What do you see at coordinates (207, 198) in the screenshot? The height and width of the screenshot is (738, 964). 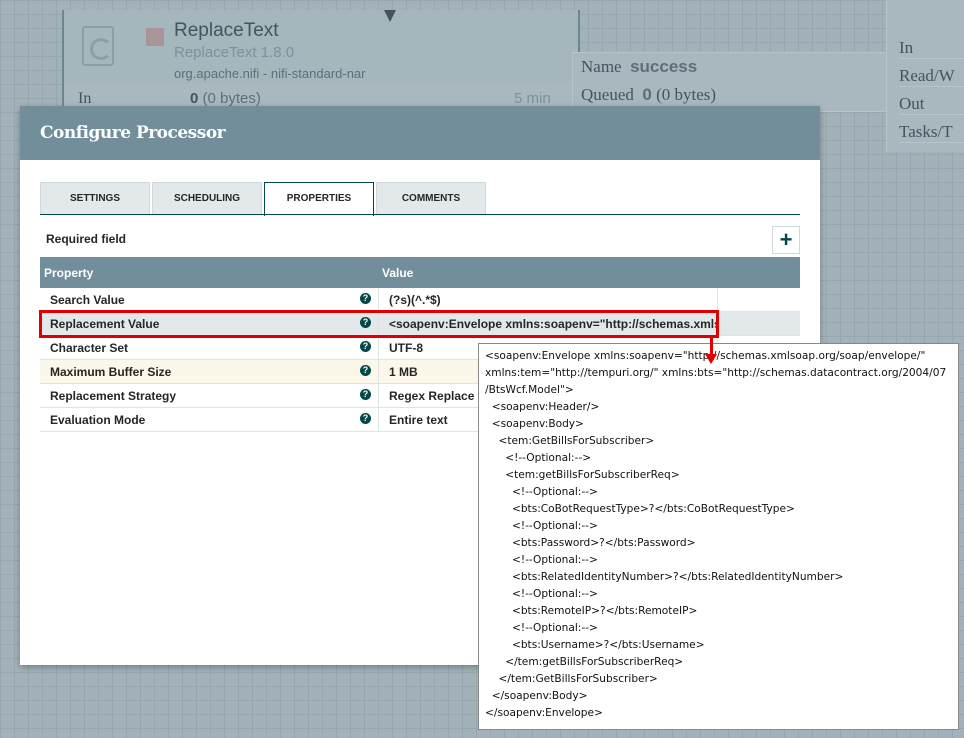 I see `tab-scheduling: SCHEDULING` at bounding box center [207, 198].